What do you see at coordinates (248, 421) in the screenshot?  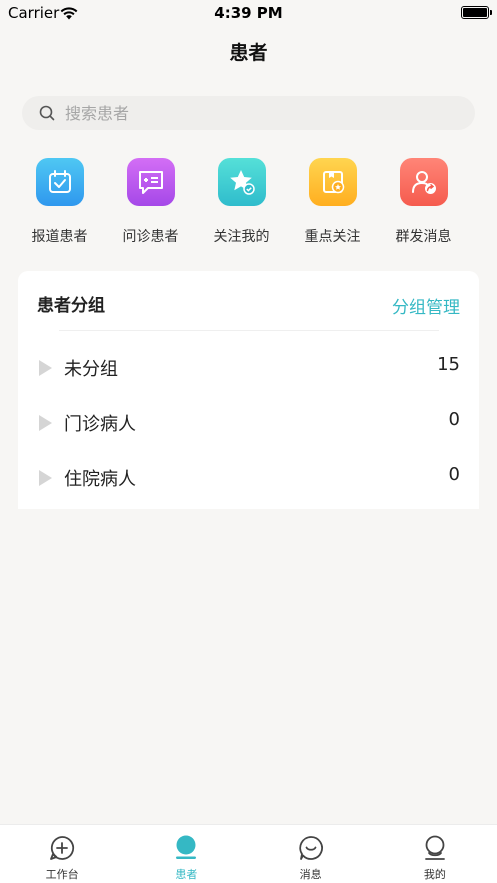 I see `group-row-outpatient: 门诊病人 0` at bounding box center [248, 421].